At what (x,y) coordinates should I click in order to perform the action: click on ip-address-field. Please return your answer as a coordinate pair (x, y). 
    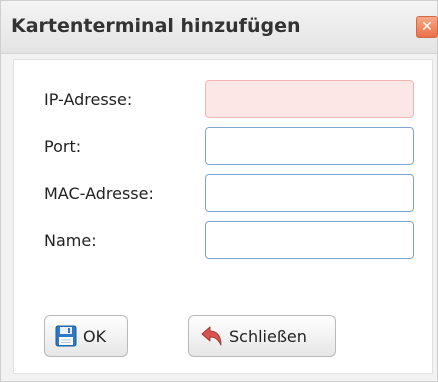
    Looking at the image, I should click on (309, 99).